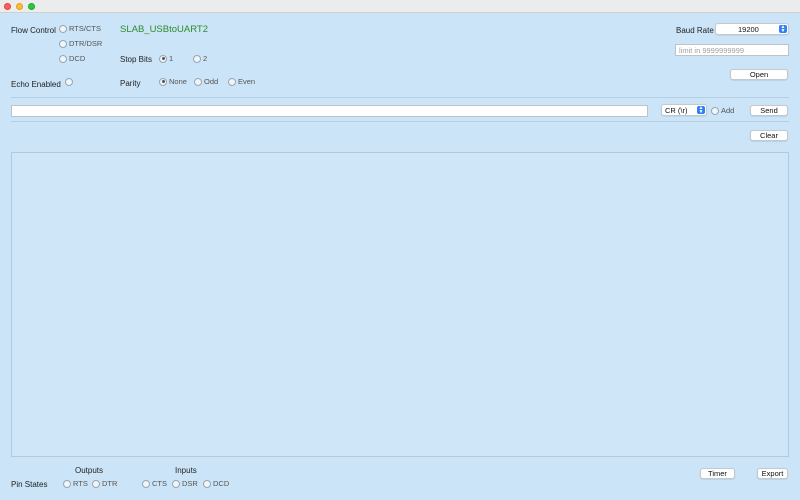 This screenshot has width=800, height=500. I want to click on parity-none-radio: None, so click(173, 81).